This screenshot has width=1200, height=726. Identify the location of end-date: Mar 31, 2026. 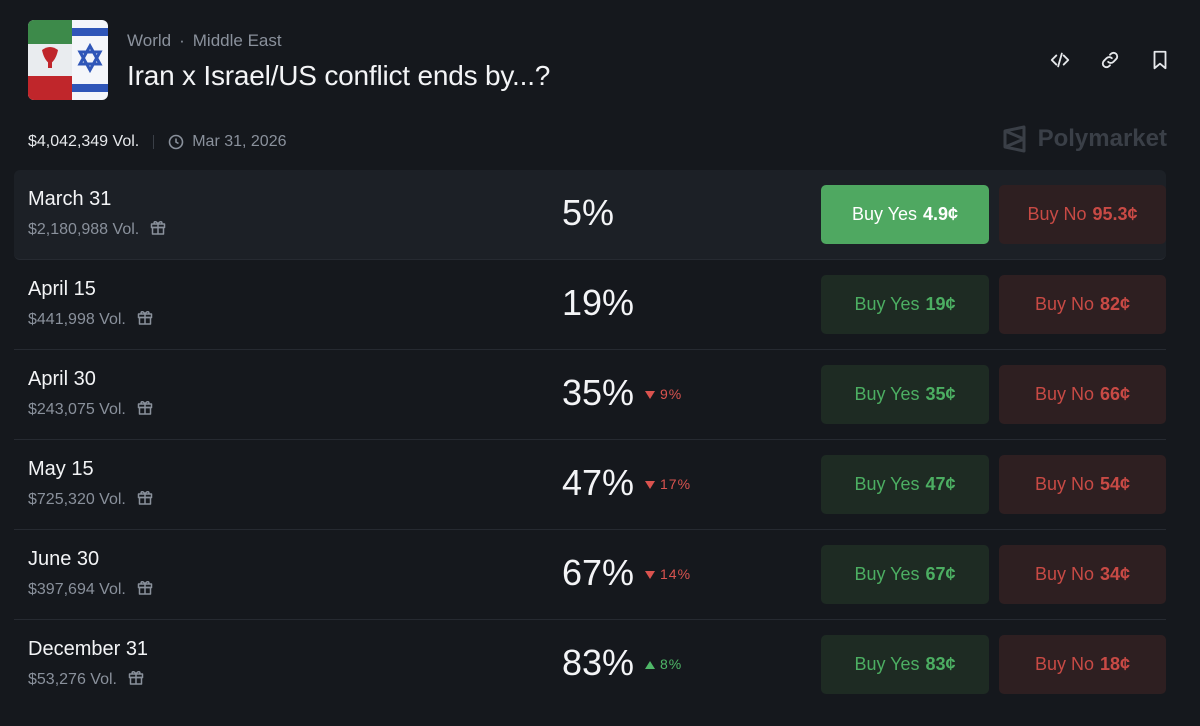
(227, 142).